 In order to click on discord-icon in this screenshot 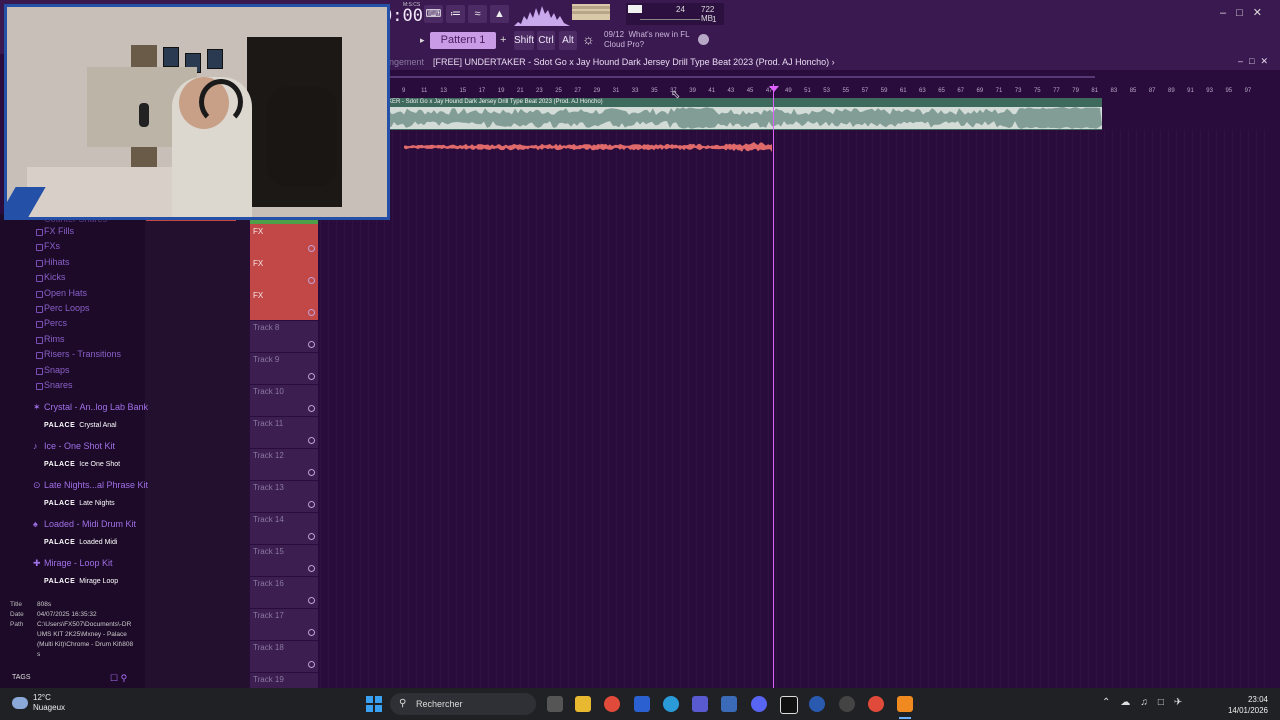, I will do `click(759, 704)`.